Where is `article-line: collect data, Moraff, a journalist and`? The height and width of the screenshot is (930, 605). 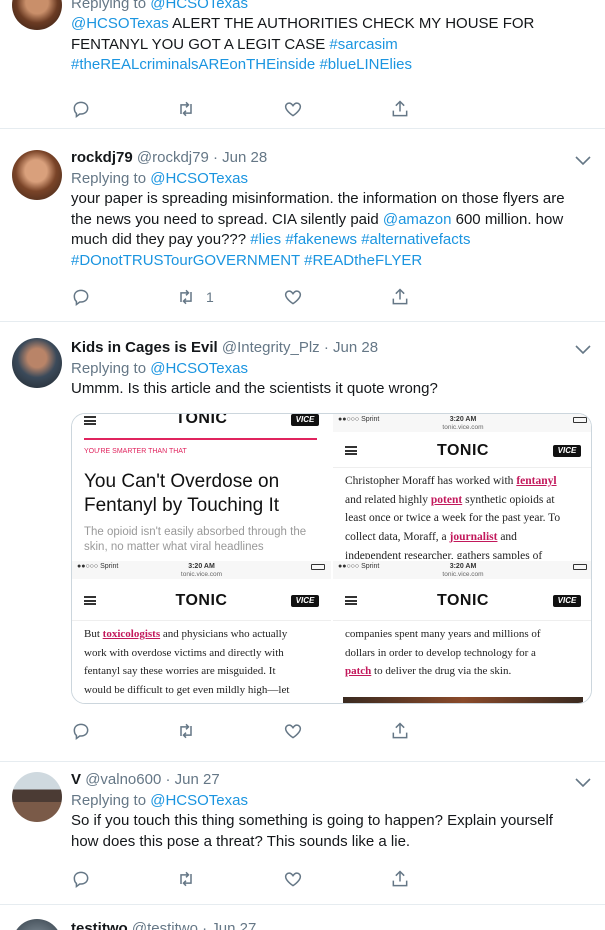
article-line: collect data, Moraff, a journalist and is located at coordinates (464, 537).